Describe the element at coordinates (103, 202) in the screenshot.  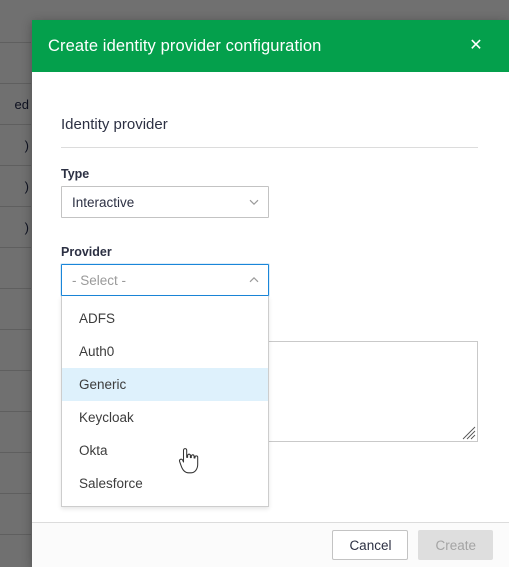
I see `type-select-value: Interactive` at that location.